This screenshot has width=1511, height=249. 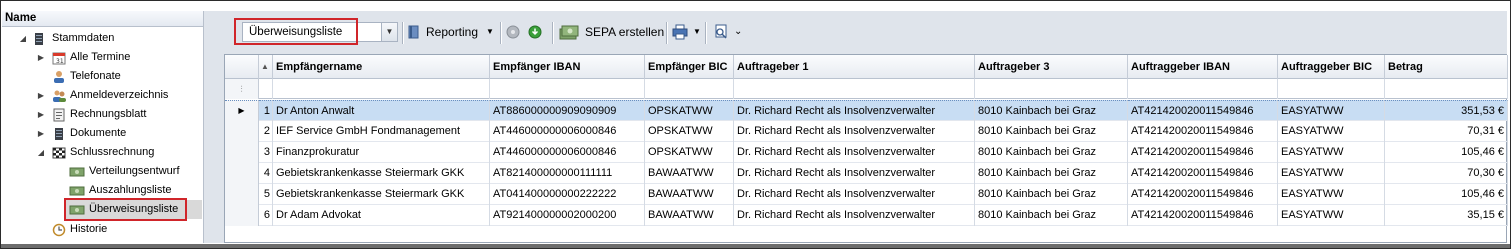 I want to click on chevron-down-icon: ▼, so click(x=389, y=32).